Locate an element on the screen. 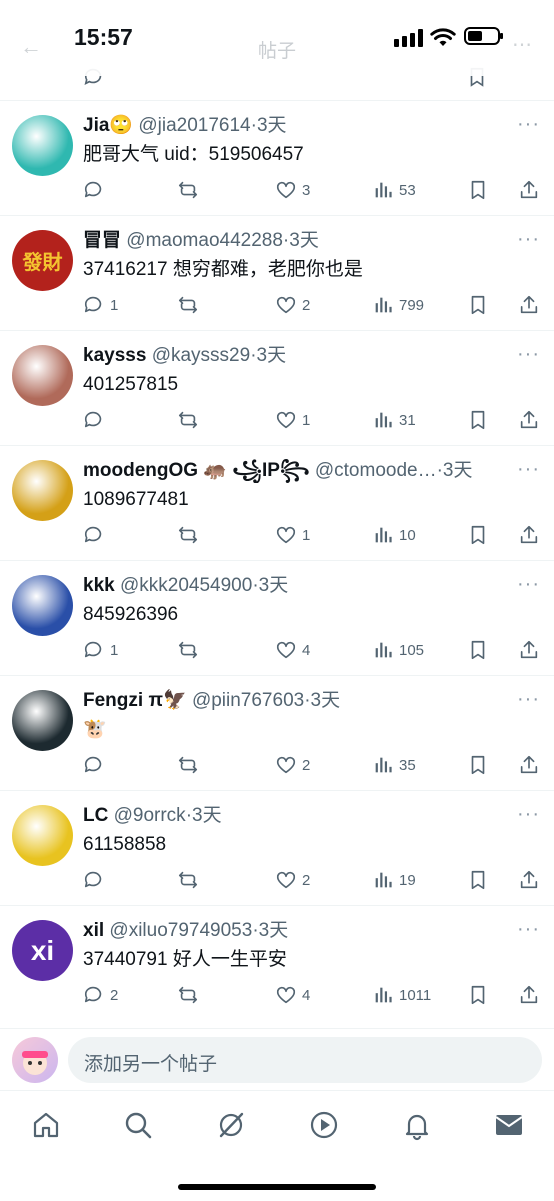  more-icon: ⋯ is located at coordinates (522, 44).